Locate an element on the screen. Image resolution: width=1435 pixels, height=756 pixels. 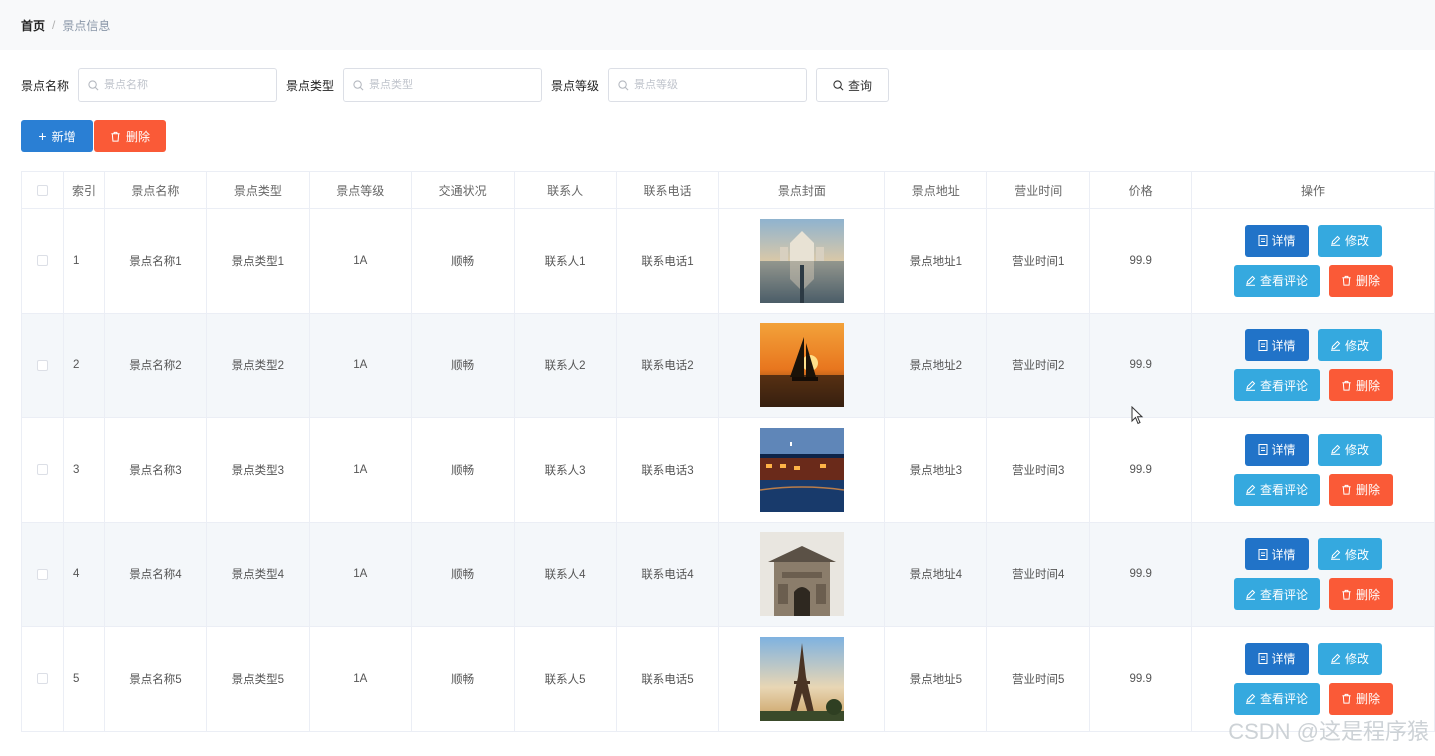
batch-delete-button: 删除 is located at coordinates (130, 136).